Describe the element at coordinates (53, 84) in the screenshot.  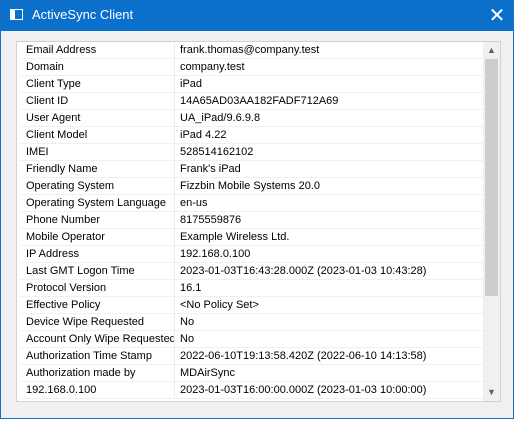
I see `property-name: Client Type` at that location.